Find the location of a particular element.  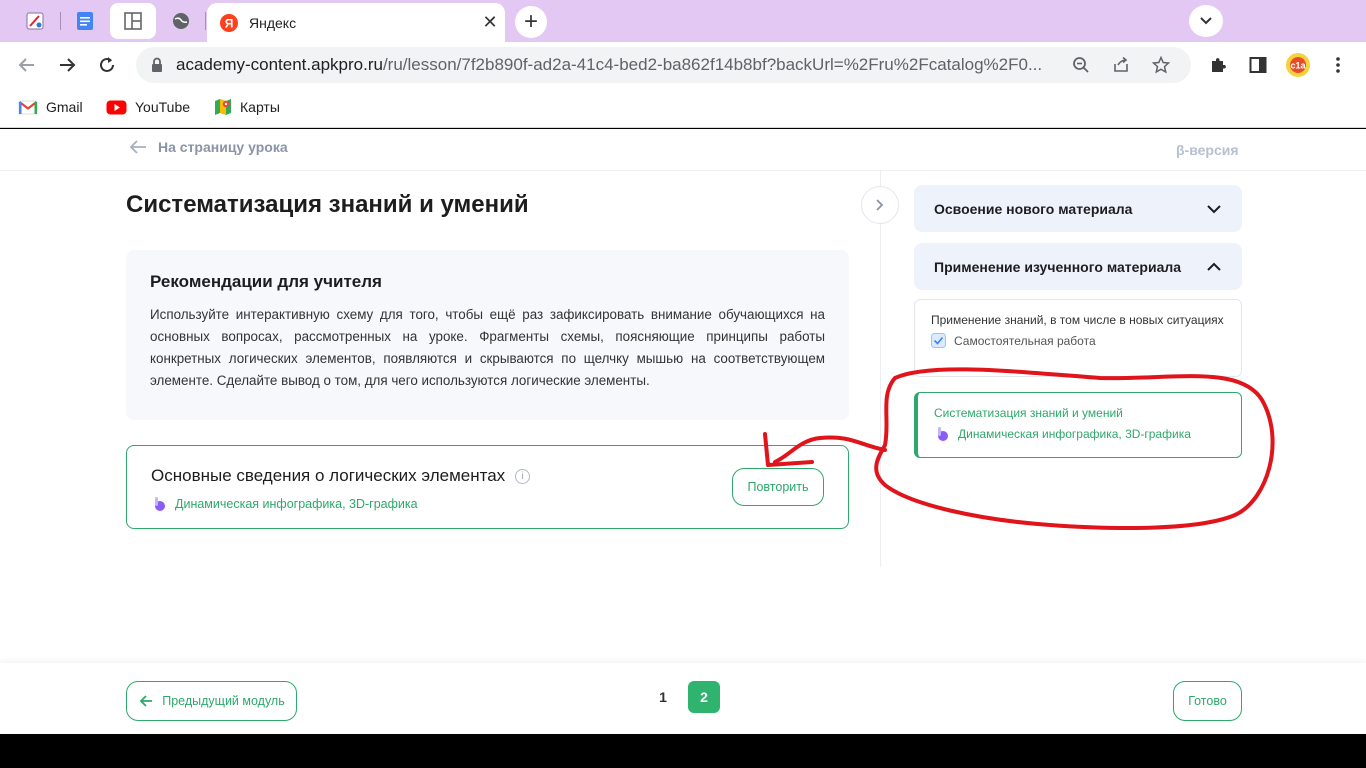

star-icon is located at coordinates (1161, 65).